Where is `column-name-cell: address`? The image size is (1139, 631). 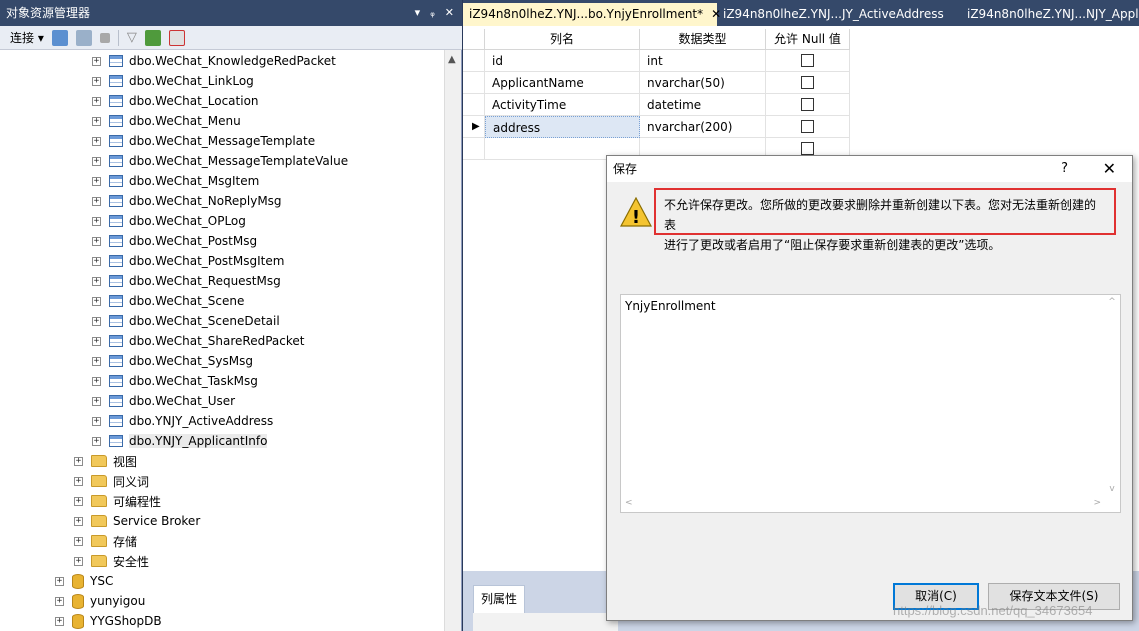 column-name-cell: address is located at coordinates (562, 127).